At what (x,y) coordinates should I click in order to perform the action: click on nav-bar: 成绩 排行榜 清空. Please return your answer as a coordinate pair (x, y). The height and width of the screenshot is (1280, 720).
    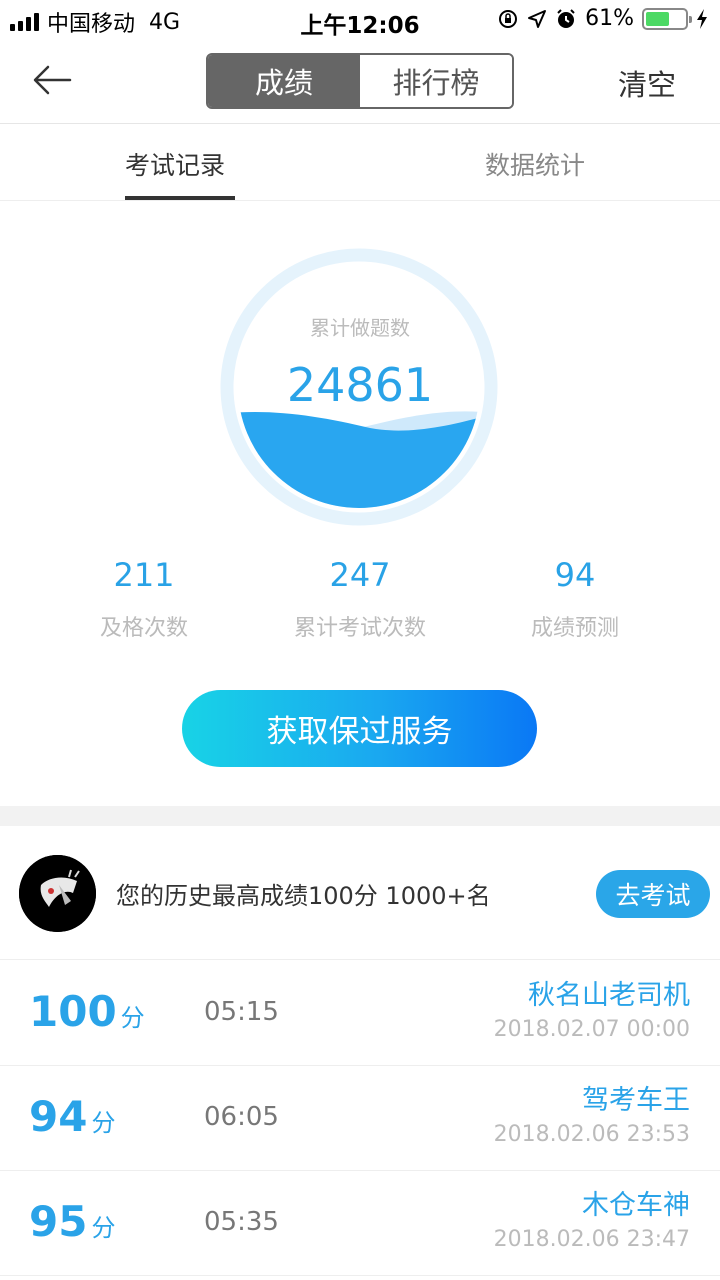
    Looking at the image, I should click on (360, 82).